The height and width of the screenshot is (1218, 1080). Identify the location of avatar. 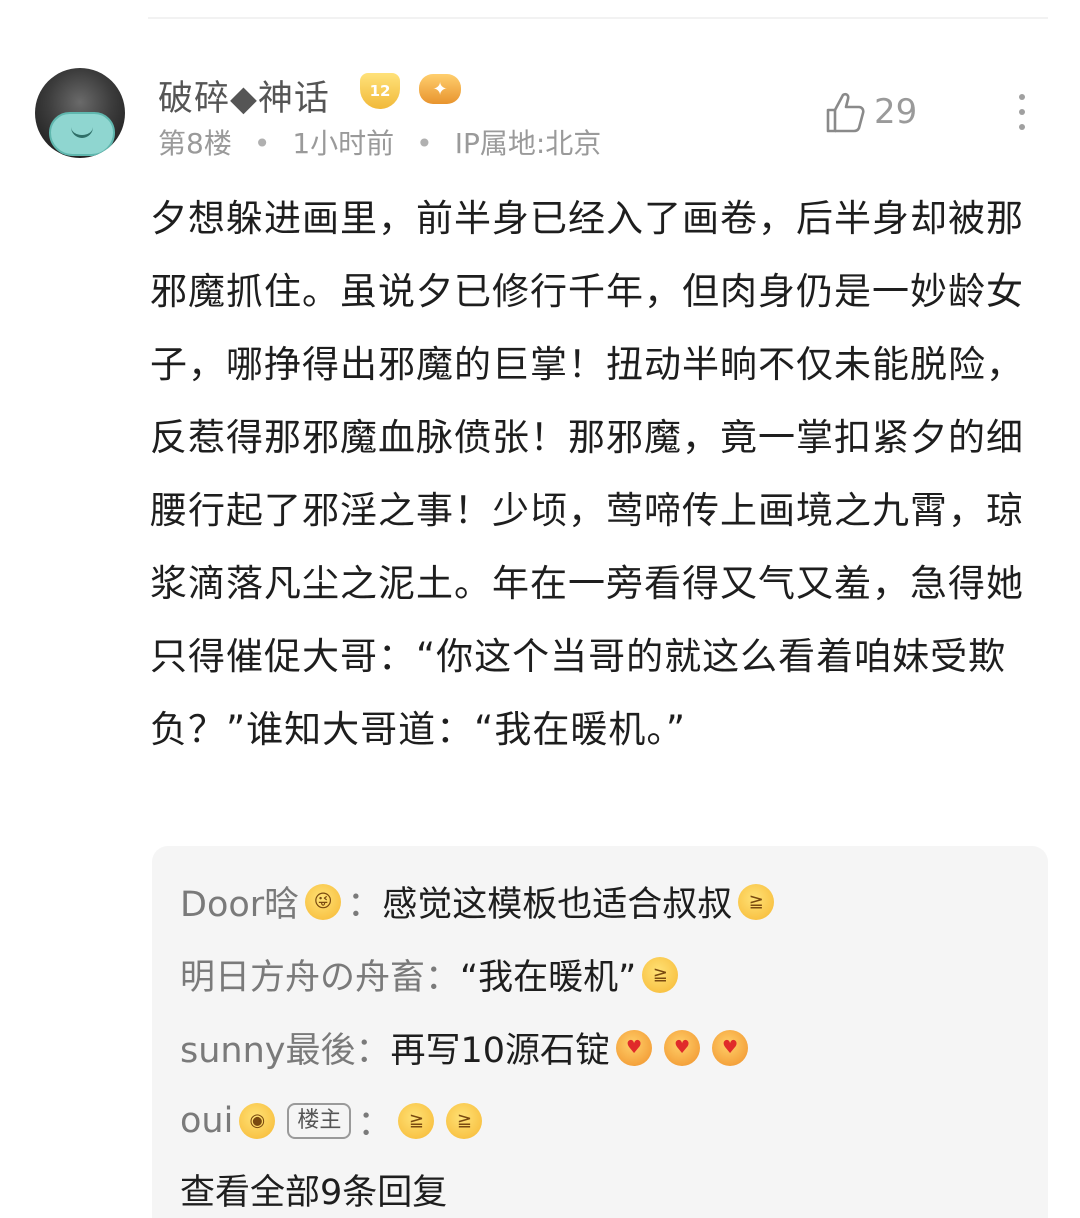
(80, 113).